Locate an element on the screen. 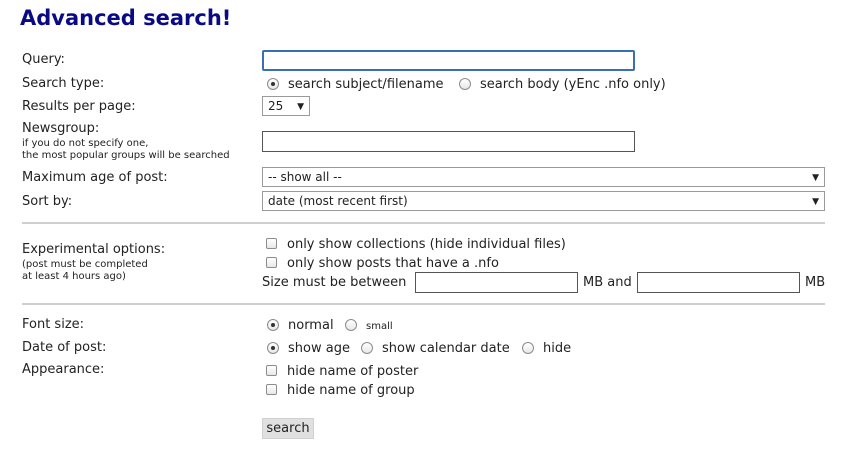 The height and width of the screenshot is (456, 860). search-type-label: Search type: is located at coordinates (63, 83).